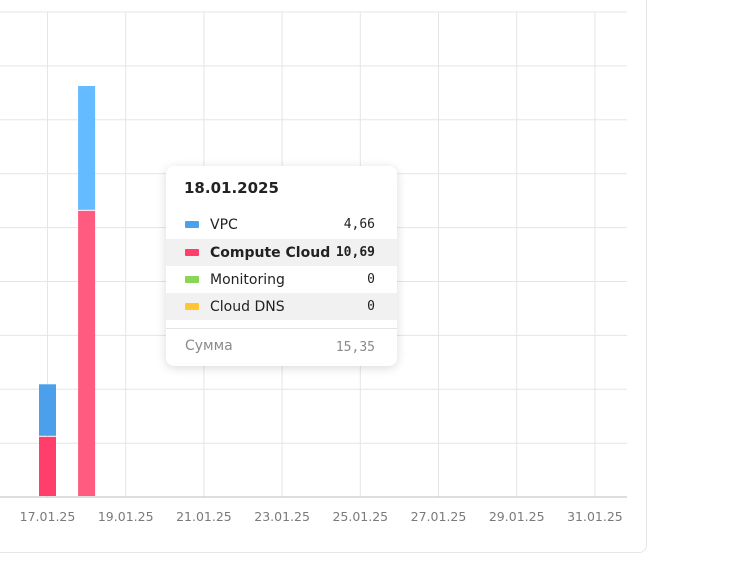  Describe the element at coordinates (355, 252) in the screenshot. I see `tooltip-series-value: 10,69` at that location.